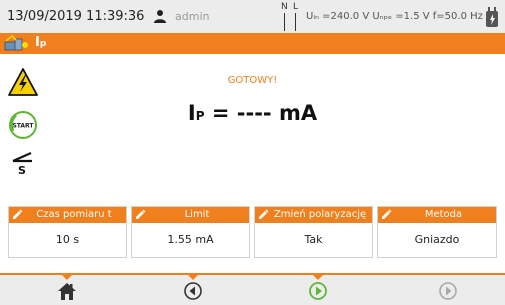 This screenshot has width=505, height=305. What do you see at coordinates (160, 16) in the screenshot?
I see `user-icon` at bounding box center [160, 16].